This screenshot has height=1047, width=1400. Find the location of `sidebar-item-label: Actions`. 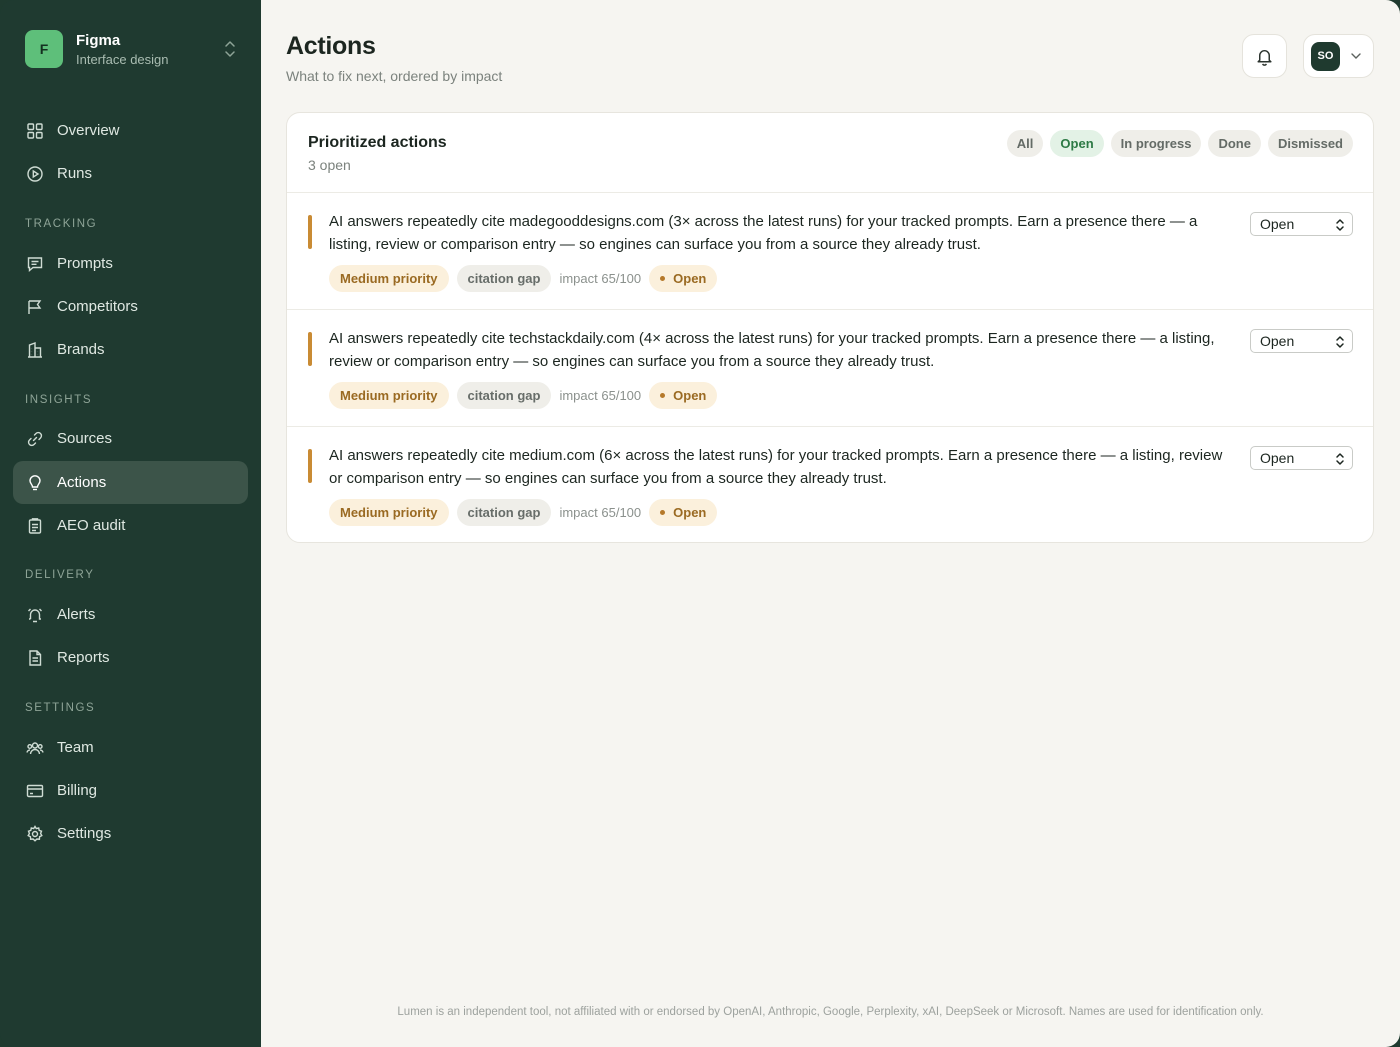

sidebar-item-label: Actions is located at coordinates (82, 482).